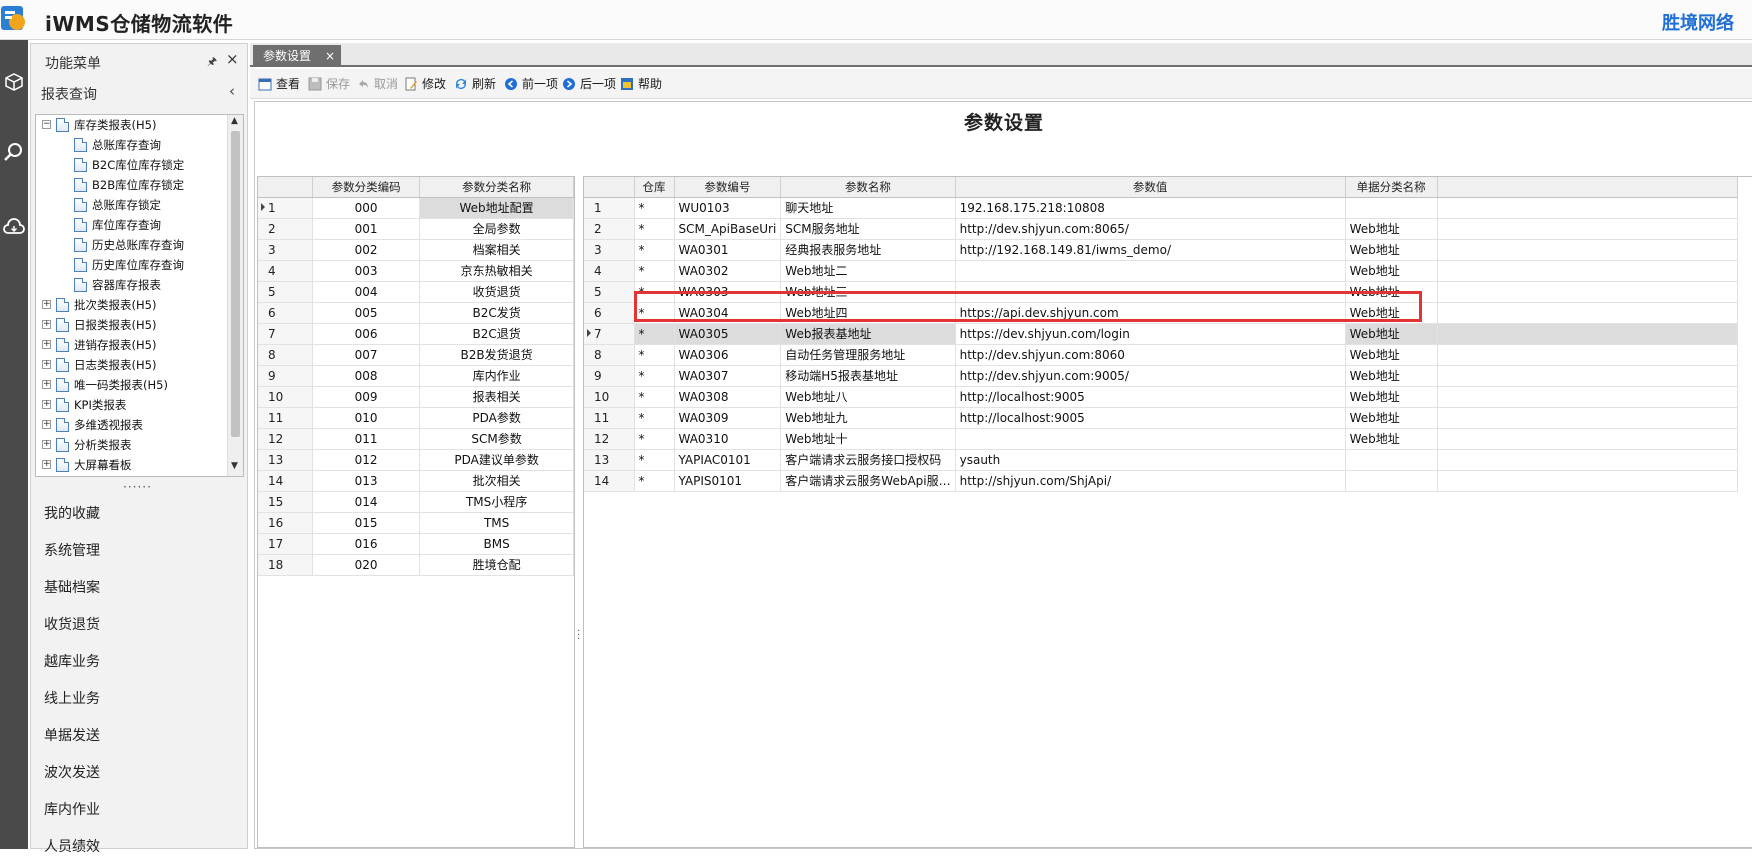 The width and height of the screenshot is (1752, 866). What do you see at coordinates (285, 460) in the screenshot?
I see `row-number: 13` at bounding box center [285, 460].